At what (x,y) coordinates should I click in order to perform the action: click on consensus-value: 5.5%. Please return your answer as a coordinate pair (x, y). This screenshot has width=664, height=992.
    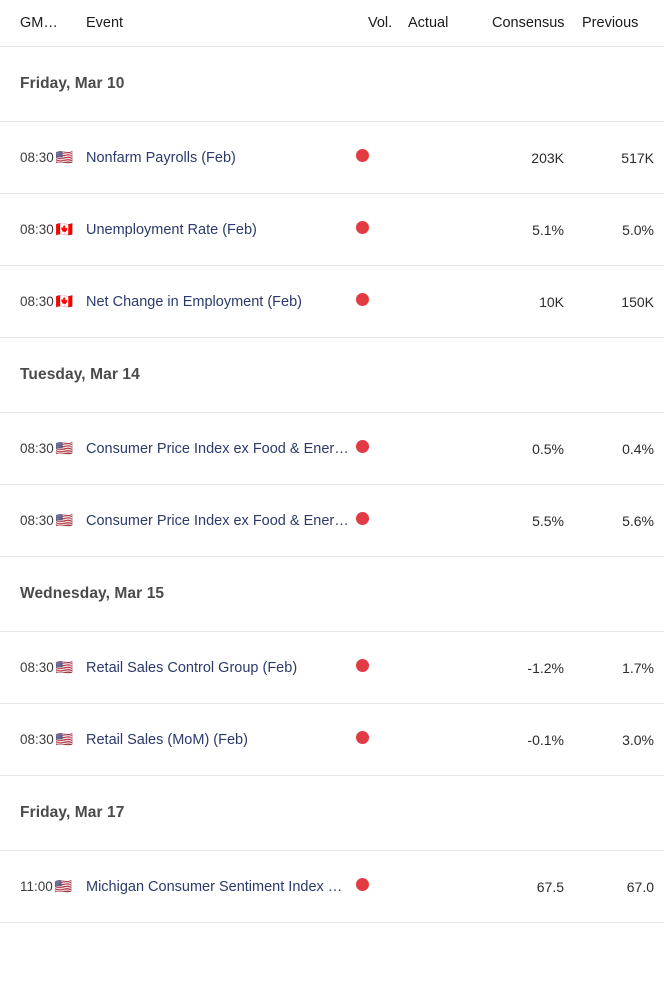
    Looking at the image, I should click on (548, 520).